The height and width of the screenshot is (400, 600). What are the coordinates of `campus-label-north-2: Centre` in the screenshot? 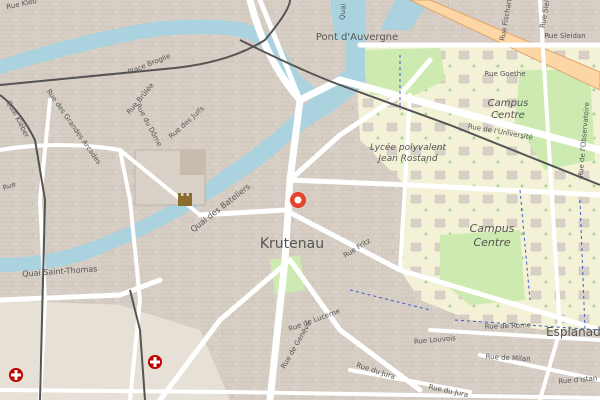 It's located at (508, 115).